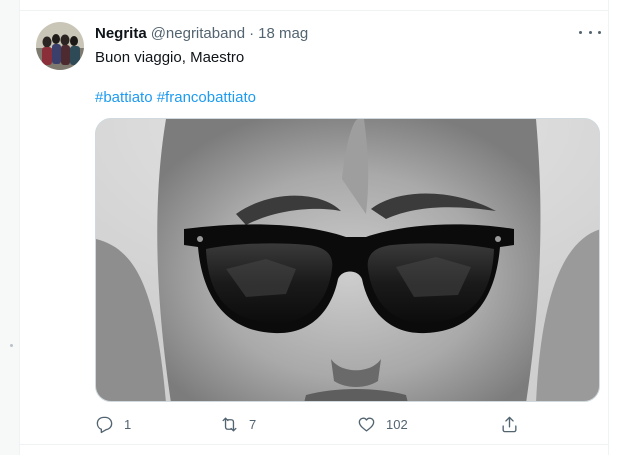 The image size is (627, 455). What do you see at coordinates (283, 33) in the screenshot?
I see `tweet-timestamp: 18 mag` at bounding box center [283, 33].